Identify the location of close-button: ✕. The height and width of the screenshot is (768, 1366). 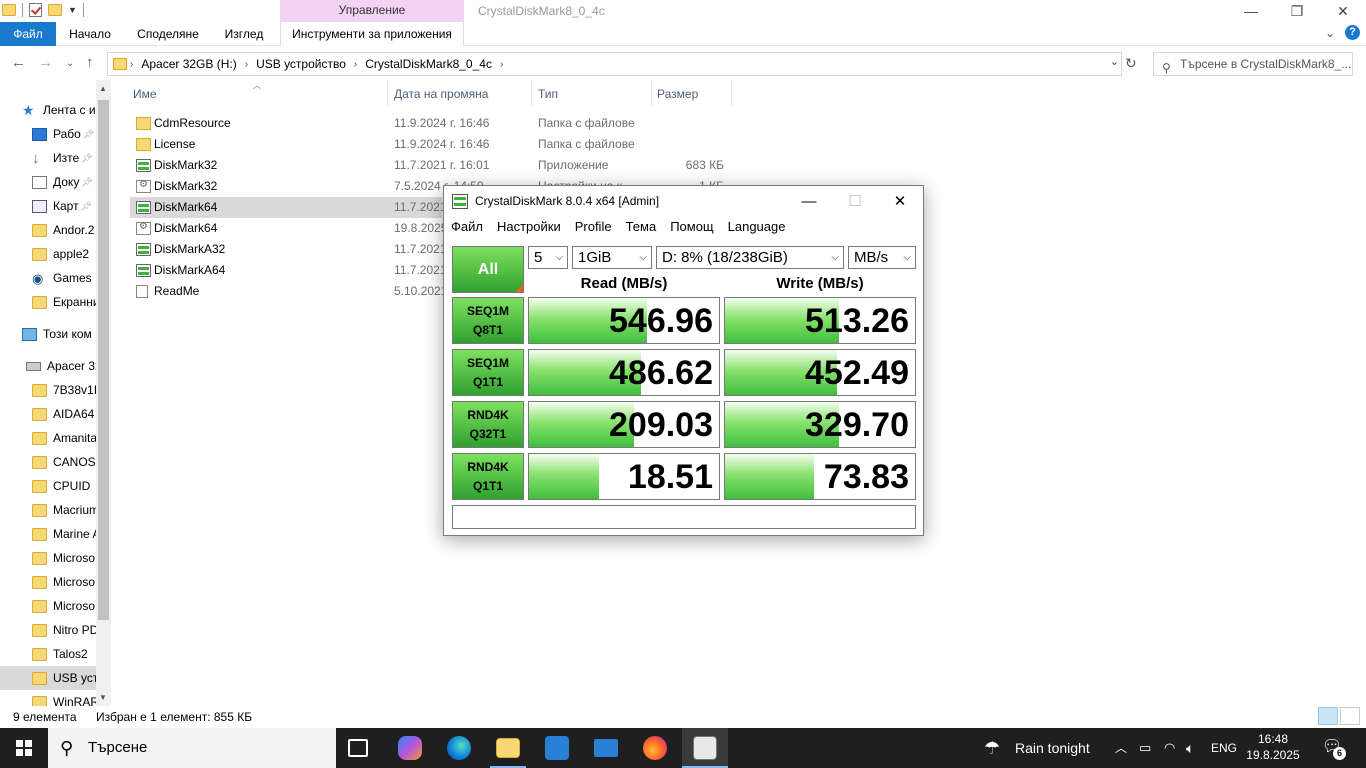
(1343, 11).